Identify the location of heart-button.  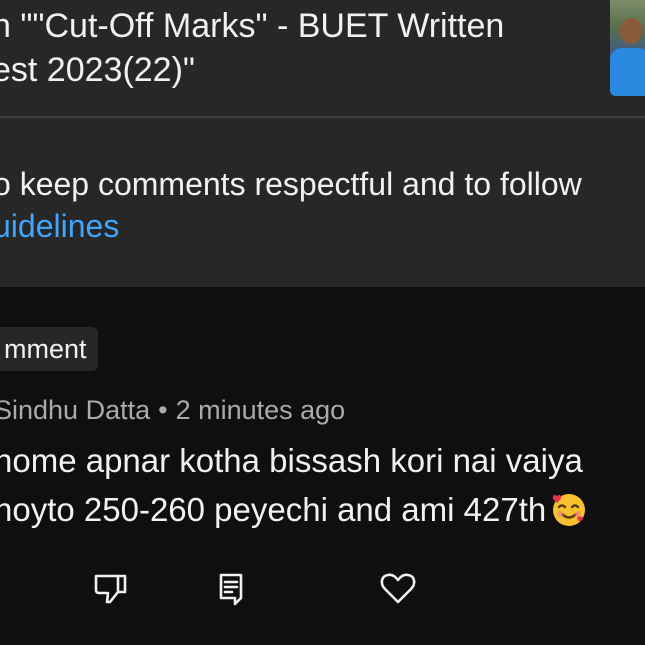
(398, 590).